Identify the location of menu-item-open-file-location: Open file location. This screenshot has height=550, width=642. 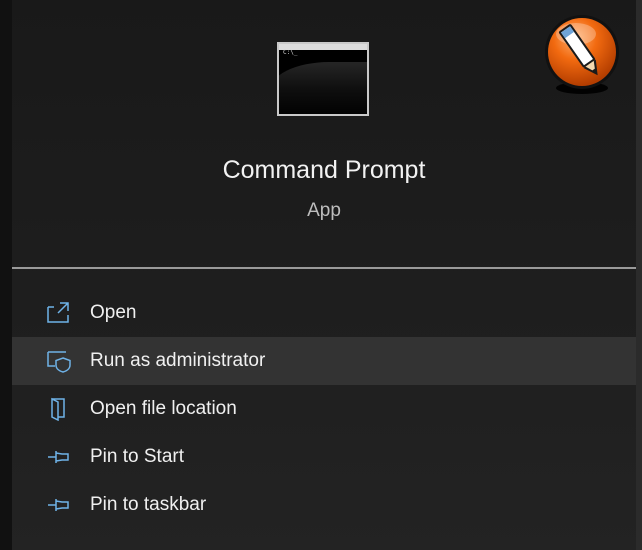
(324, 409).